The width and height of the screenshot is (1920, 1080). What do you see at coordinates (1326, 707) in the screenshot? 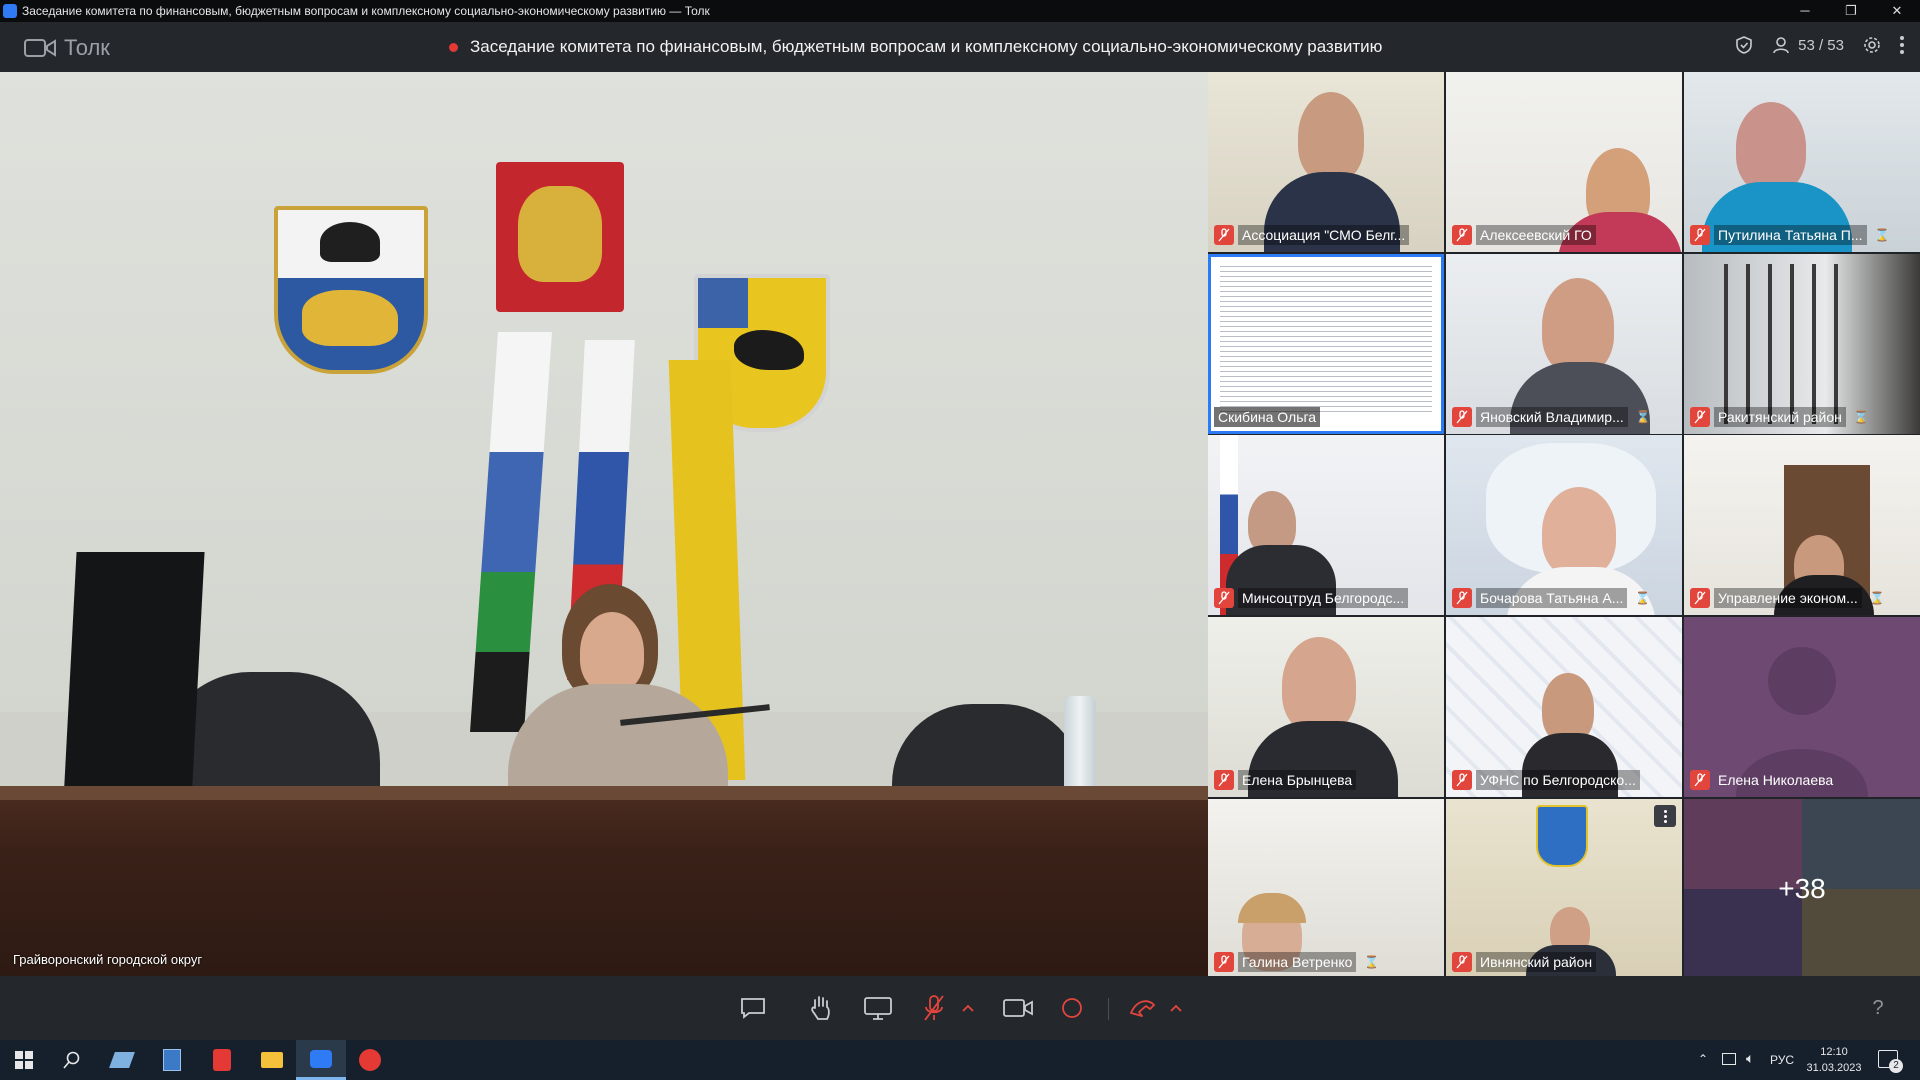
I see `participant-tile: Елена Брынцева` at bounding box center [1326, 707].